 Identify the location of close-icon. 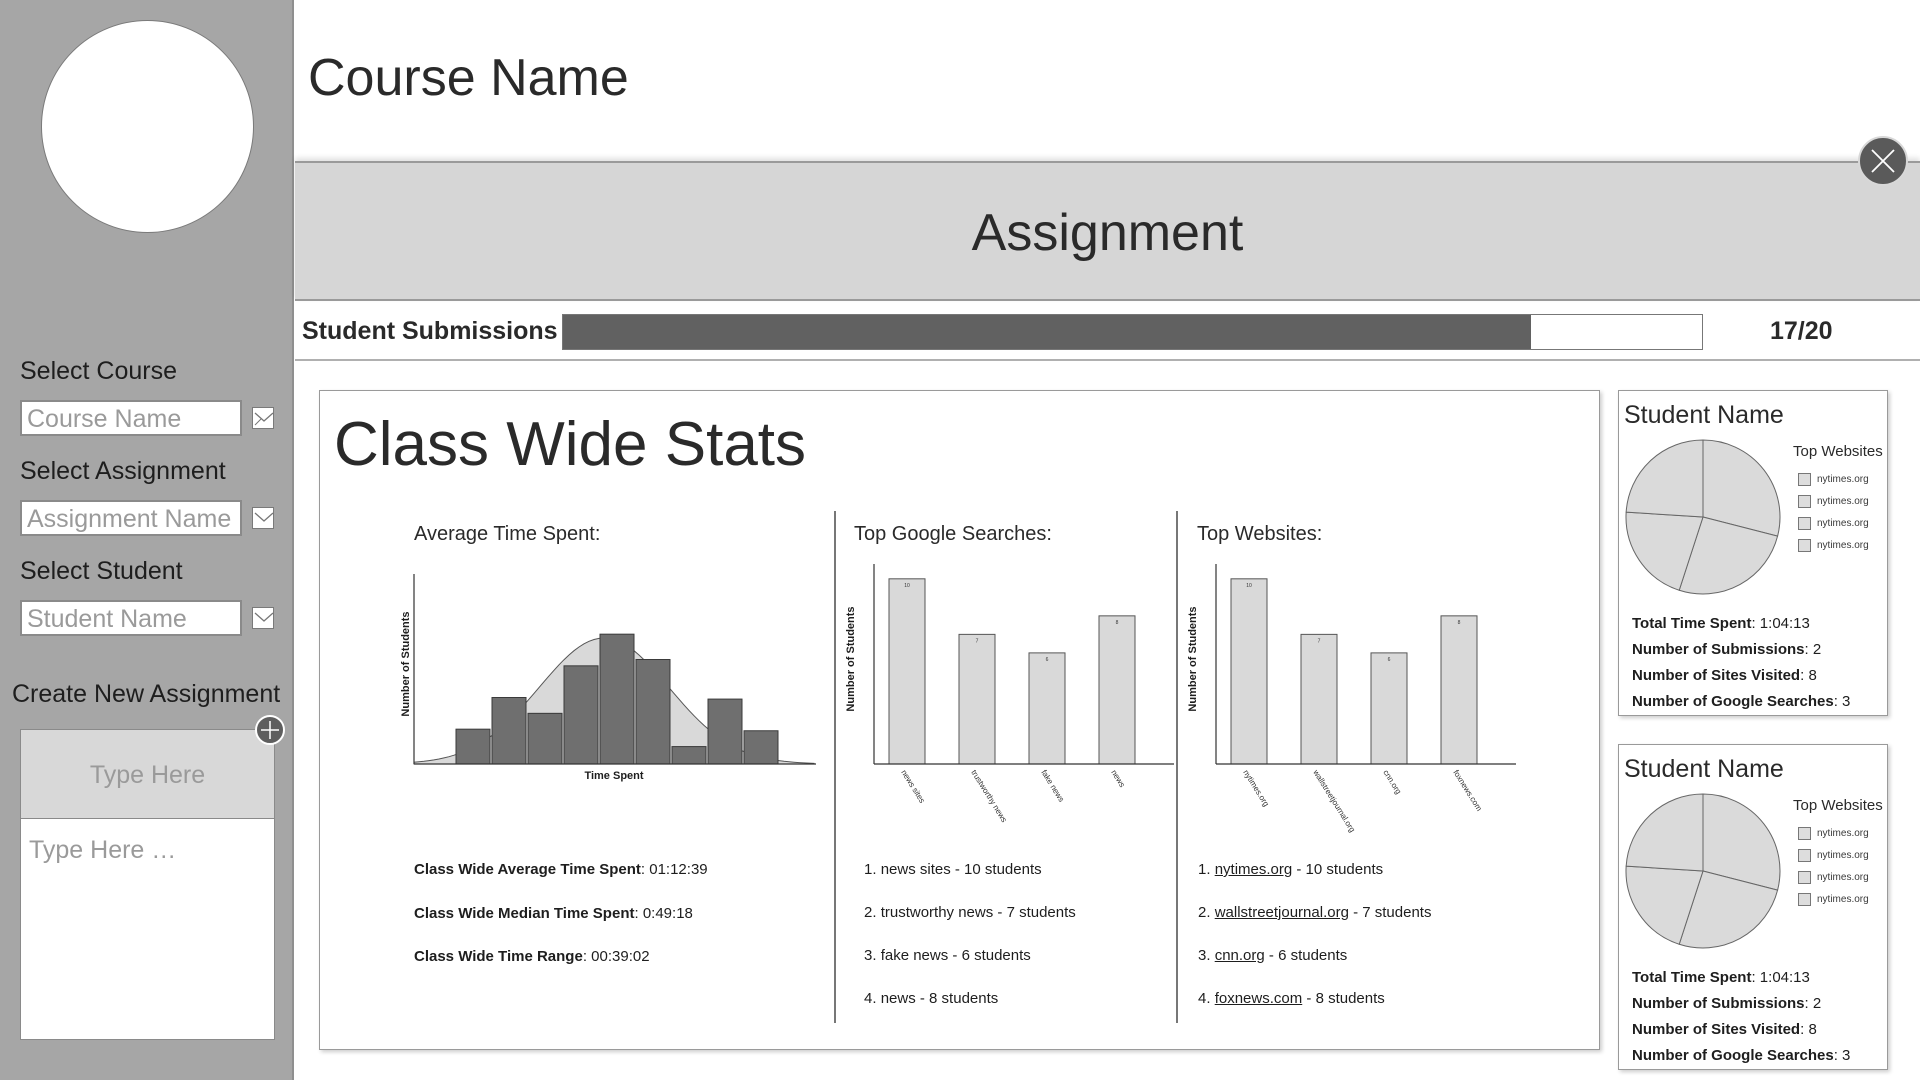
(1883, 161).